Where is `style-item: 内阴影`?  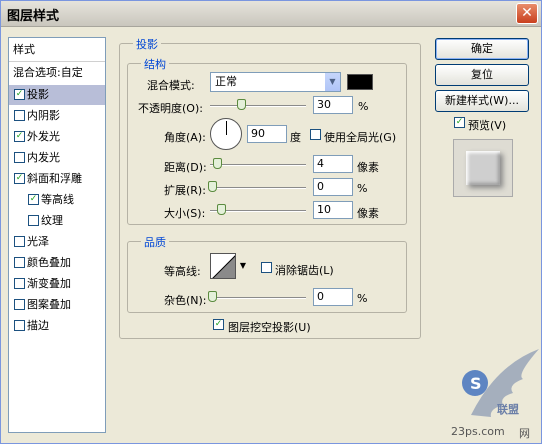
style-item: 内阴影 is located at coordinates (57, 116).